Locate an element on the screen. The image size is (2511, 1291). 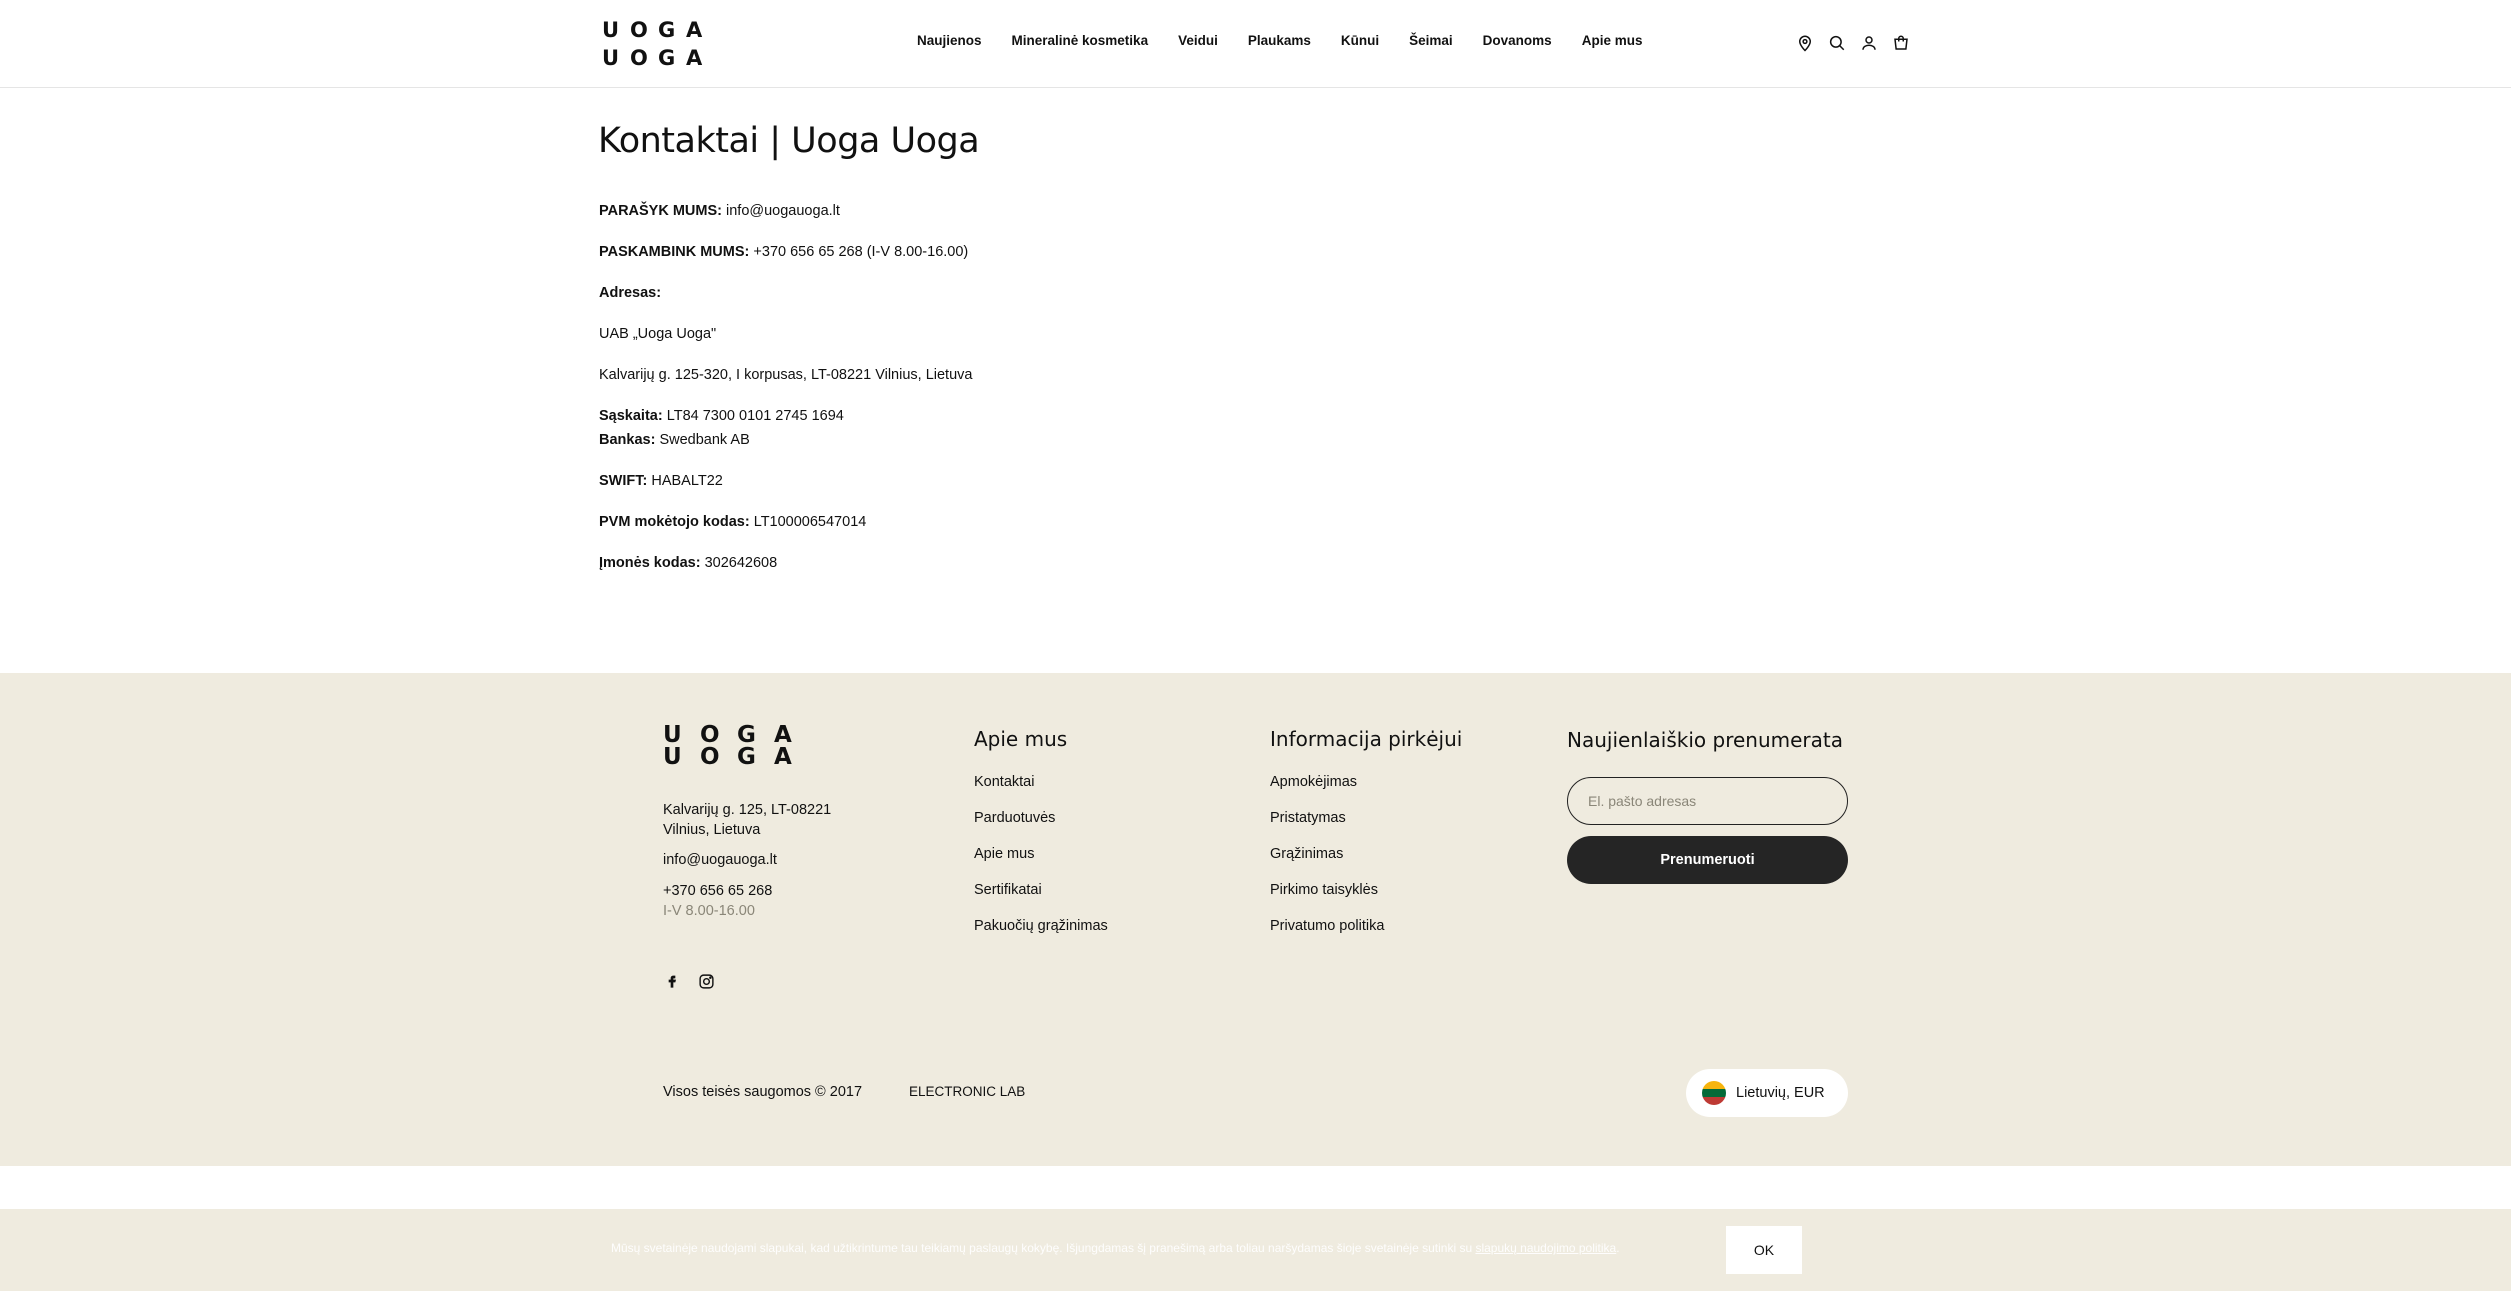
nav-item-plaukams: Plaukams is located at coordinates (1279, 40).